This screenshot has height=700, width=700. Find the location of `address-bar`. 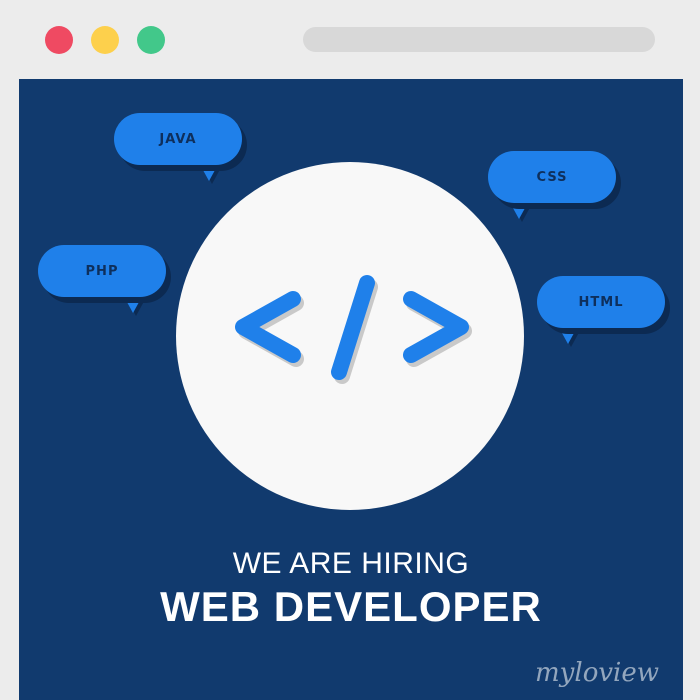

address-bar is located at coordinates (479, 39).